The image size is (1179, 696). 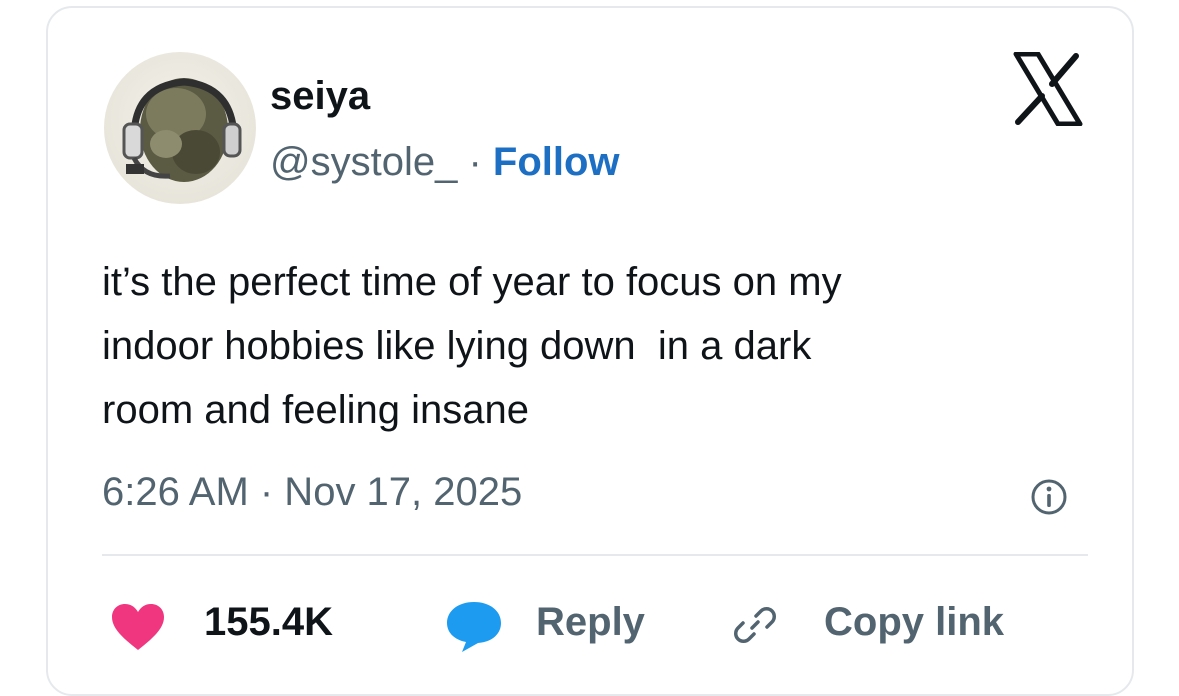 I want to click on follow-button: Follow, so click(x=556, y=162).